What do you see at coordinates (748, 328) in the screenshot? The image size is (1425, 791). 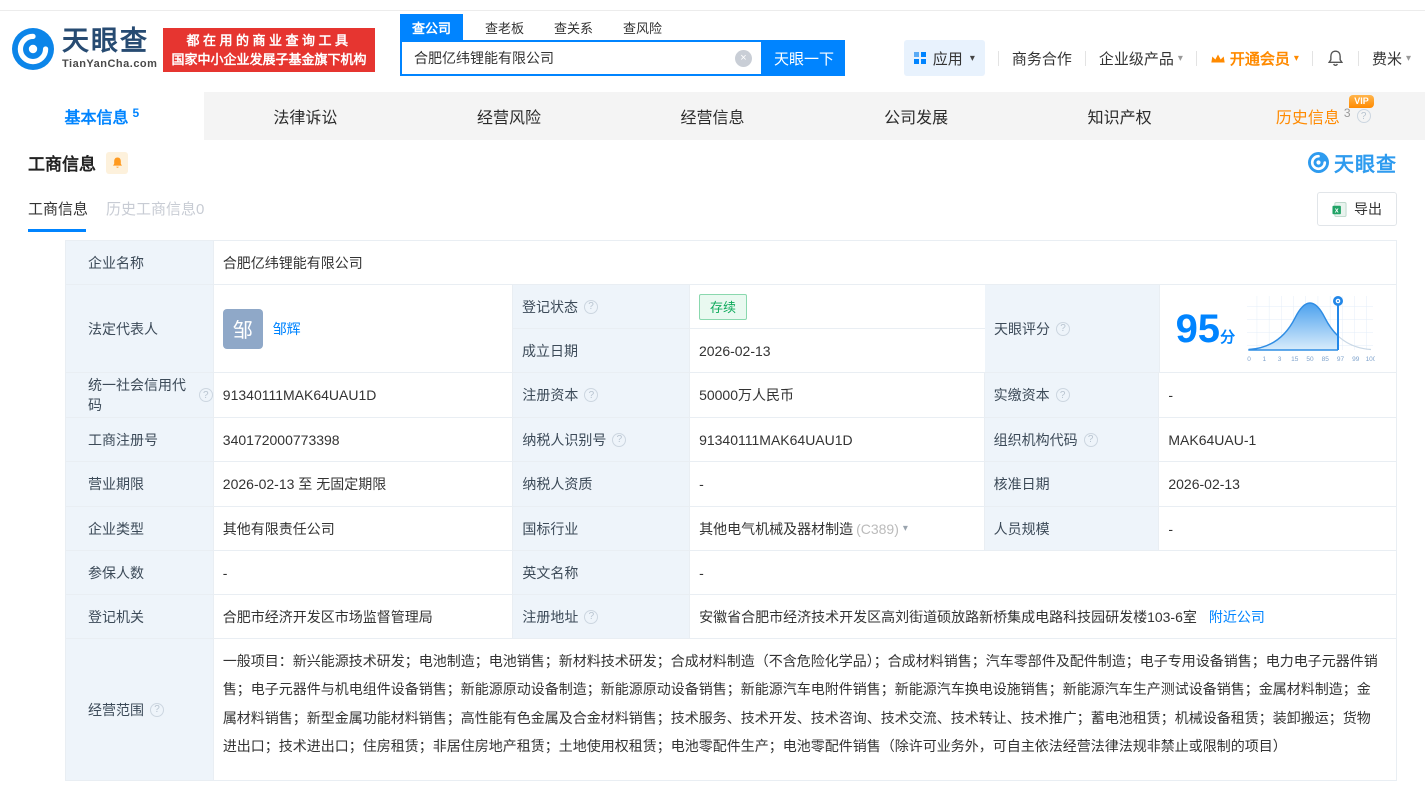 I see `nested-rows: 登记状态 ? 存续 成立日期 2026-02-13` at bounding box center [748, 328].